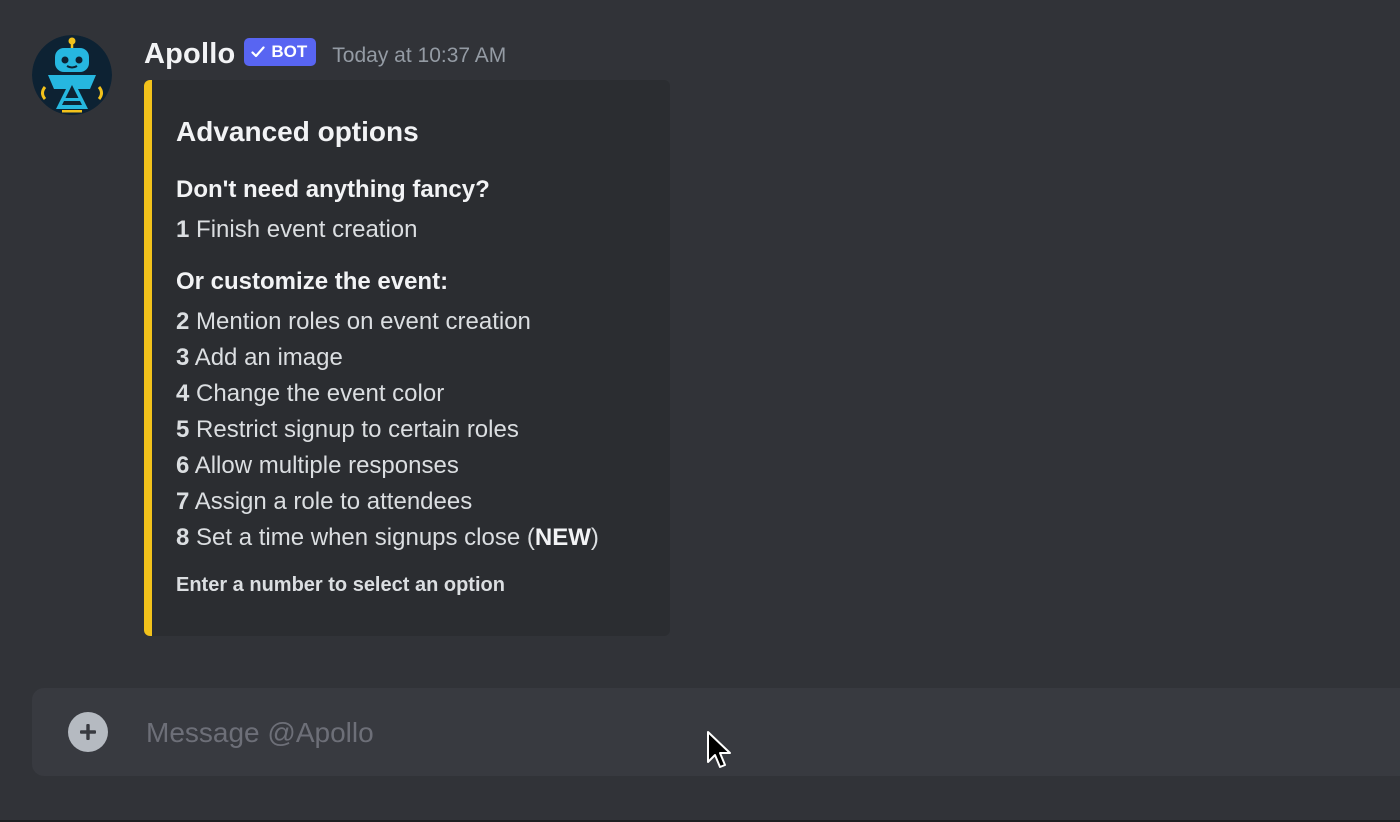  I want to click on bot-tag: BOT, so click(280, 52).